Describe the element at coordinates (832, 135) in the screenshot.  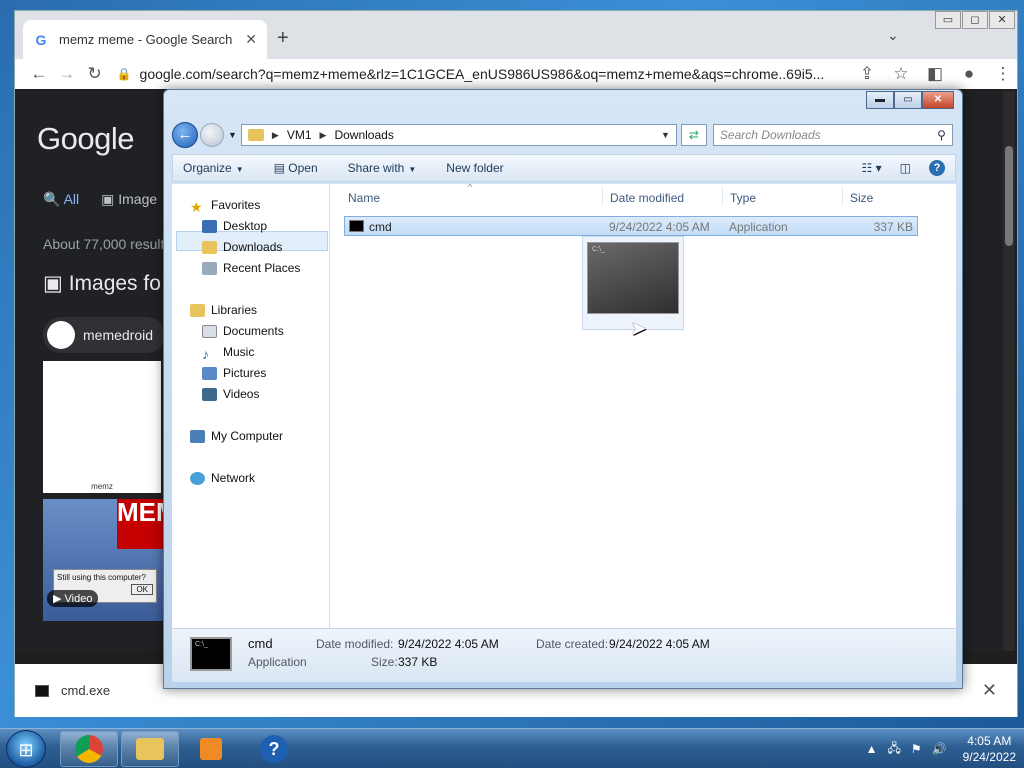
I see `search-downloads-input: Search Downloads ⚲` at that location.